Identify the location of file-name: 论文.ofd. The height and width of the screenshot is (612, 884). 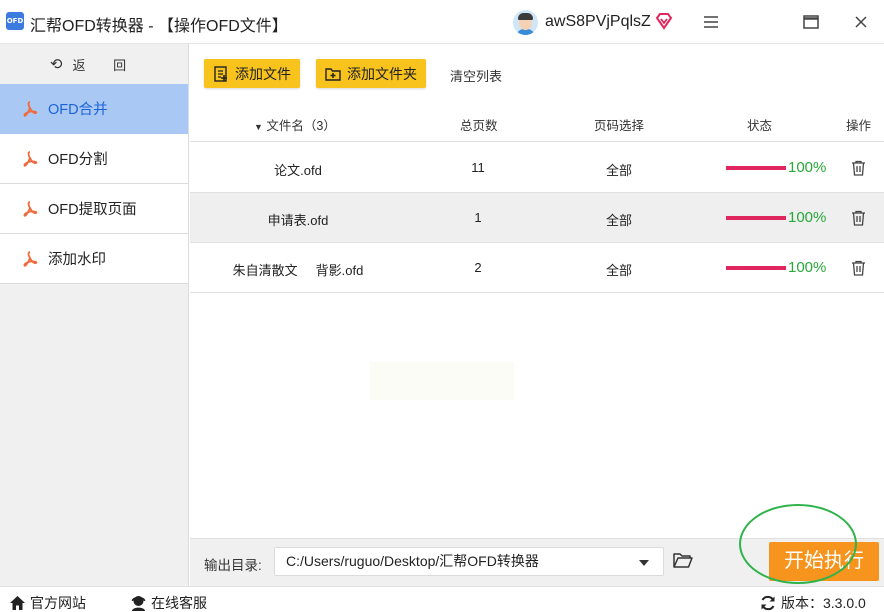
(298, 170).